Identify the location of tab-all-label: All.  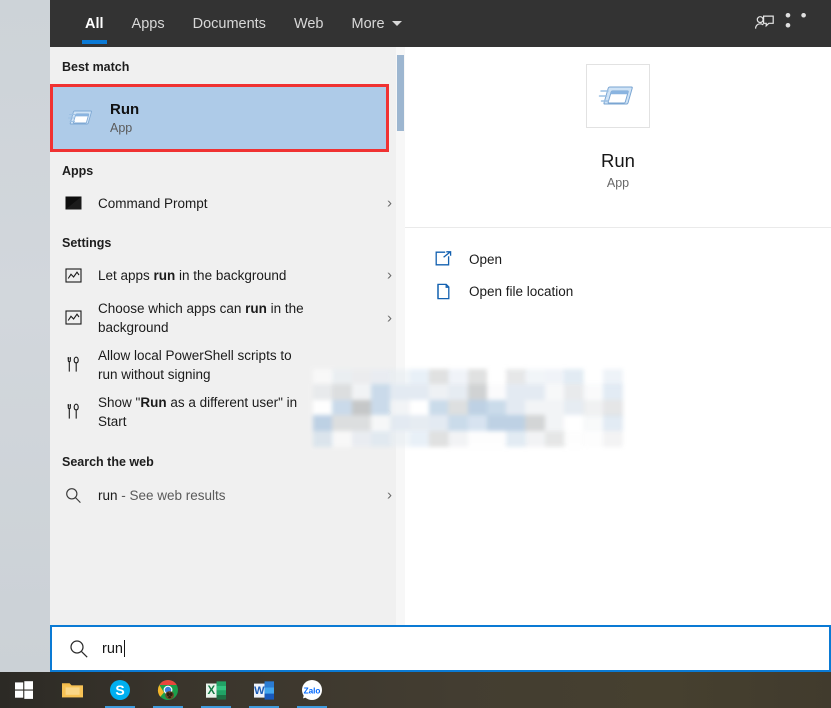
(94, 23).